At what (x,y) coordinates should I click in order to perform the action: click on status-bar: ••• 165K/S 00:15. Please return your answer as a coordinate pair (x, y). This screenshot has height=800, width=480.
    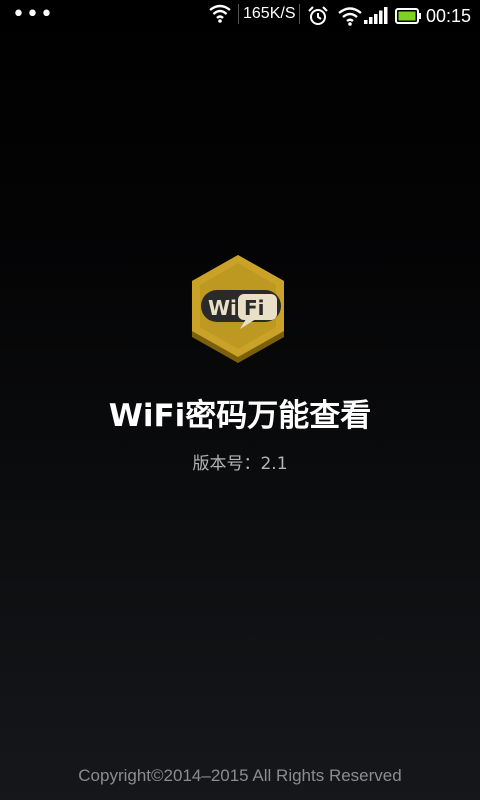
    Looking at the image, I should click on (240, 16).